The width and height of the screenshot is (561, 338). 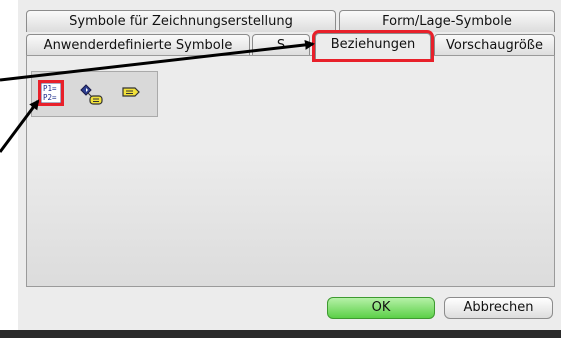 What do you see at coordinates (280, 334) in the screenshot?
I see `window-bottom-edge` at bounding box center [280, 334].